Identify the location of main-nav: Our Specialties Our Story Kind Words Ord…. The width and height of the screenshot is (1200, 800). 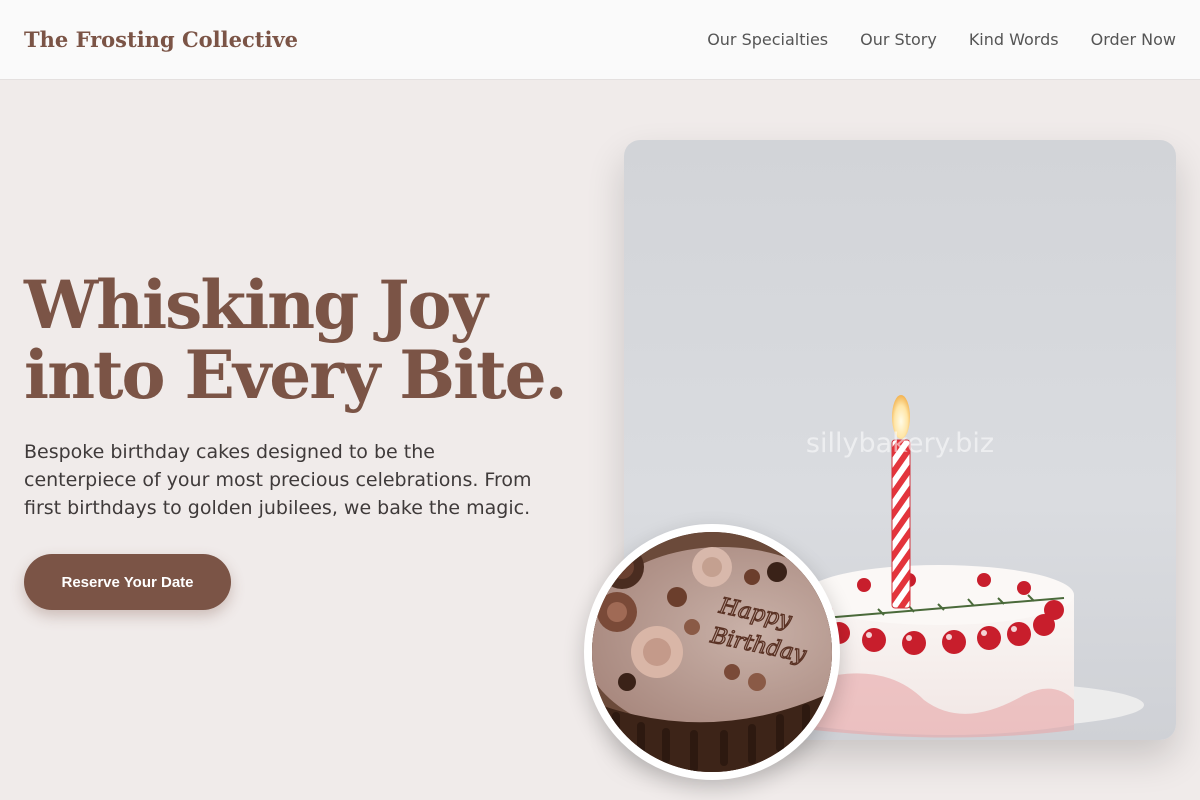
(941, 39).